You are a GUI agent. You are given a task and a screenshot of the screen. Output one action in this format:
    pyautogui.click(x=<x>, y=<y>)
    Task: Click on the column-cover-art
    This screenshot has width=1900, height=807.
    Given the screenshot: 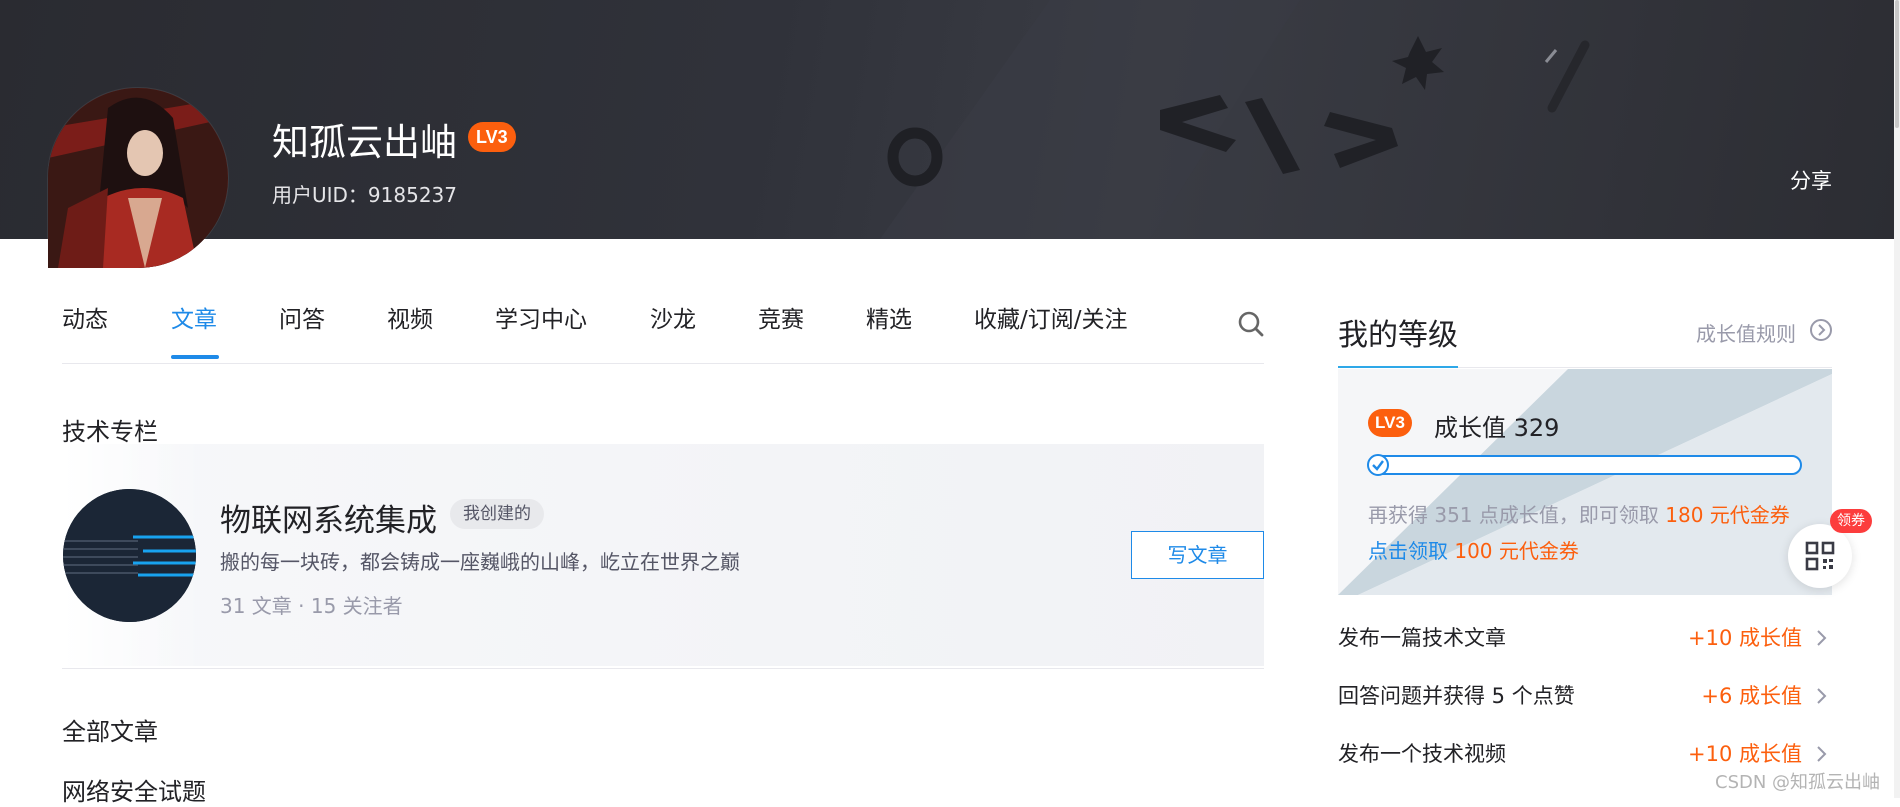 What is the action you would take?
    pyautogui.click(x=129, y=555)
    